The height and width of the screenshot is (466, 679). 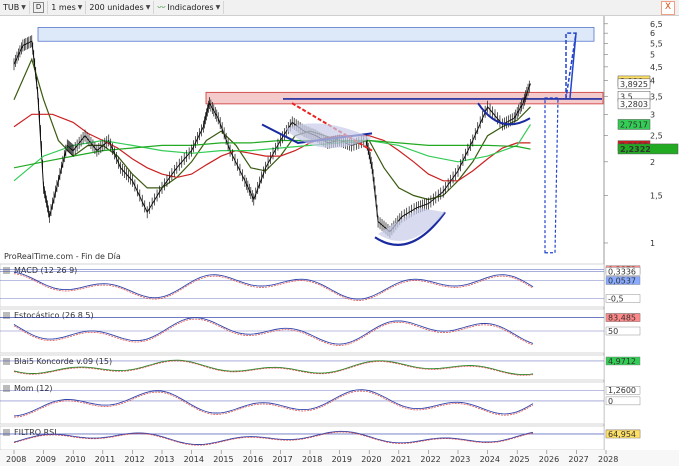 What do you see at coordinates (35, 432) in the screenshot?
I see `indicator-label: FILTRO RSI` at bounding box center [35, 432].